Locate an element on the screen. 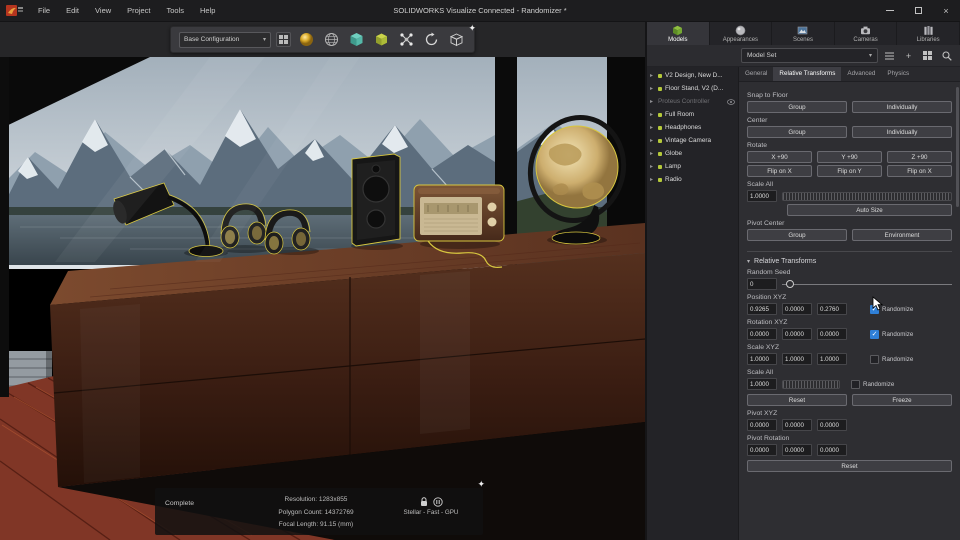  rotation-y-input is located at coordinates (797, 334).